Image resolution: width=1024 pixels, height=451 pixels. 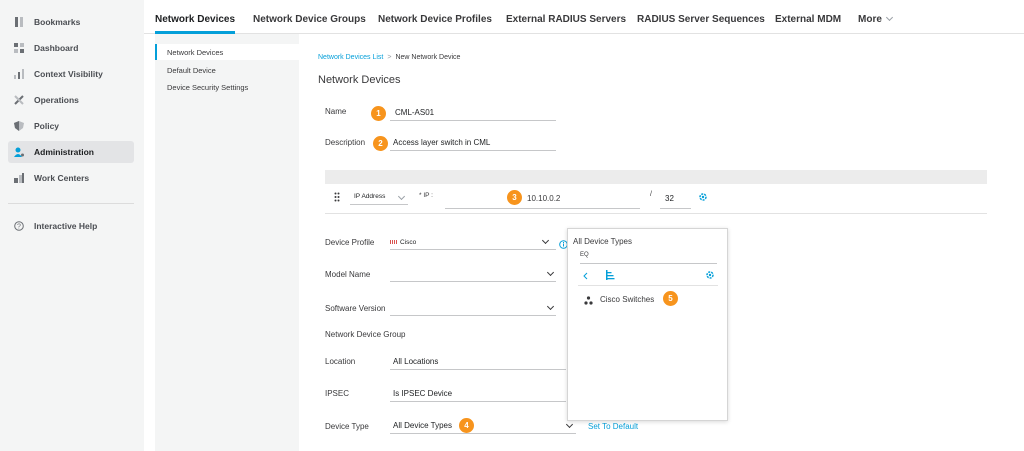 What do you see at coordinates (195, 52) in the screenshot?
I see `subnav-item-network-devices: Network Devices` at bounding box center [195, 52].